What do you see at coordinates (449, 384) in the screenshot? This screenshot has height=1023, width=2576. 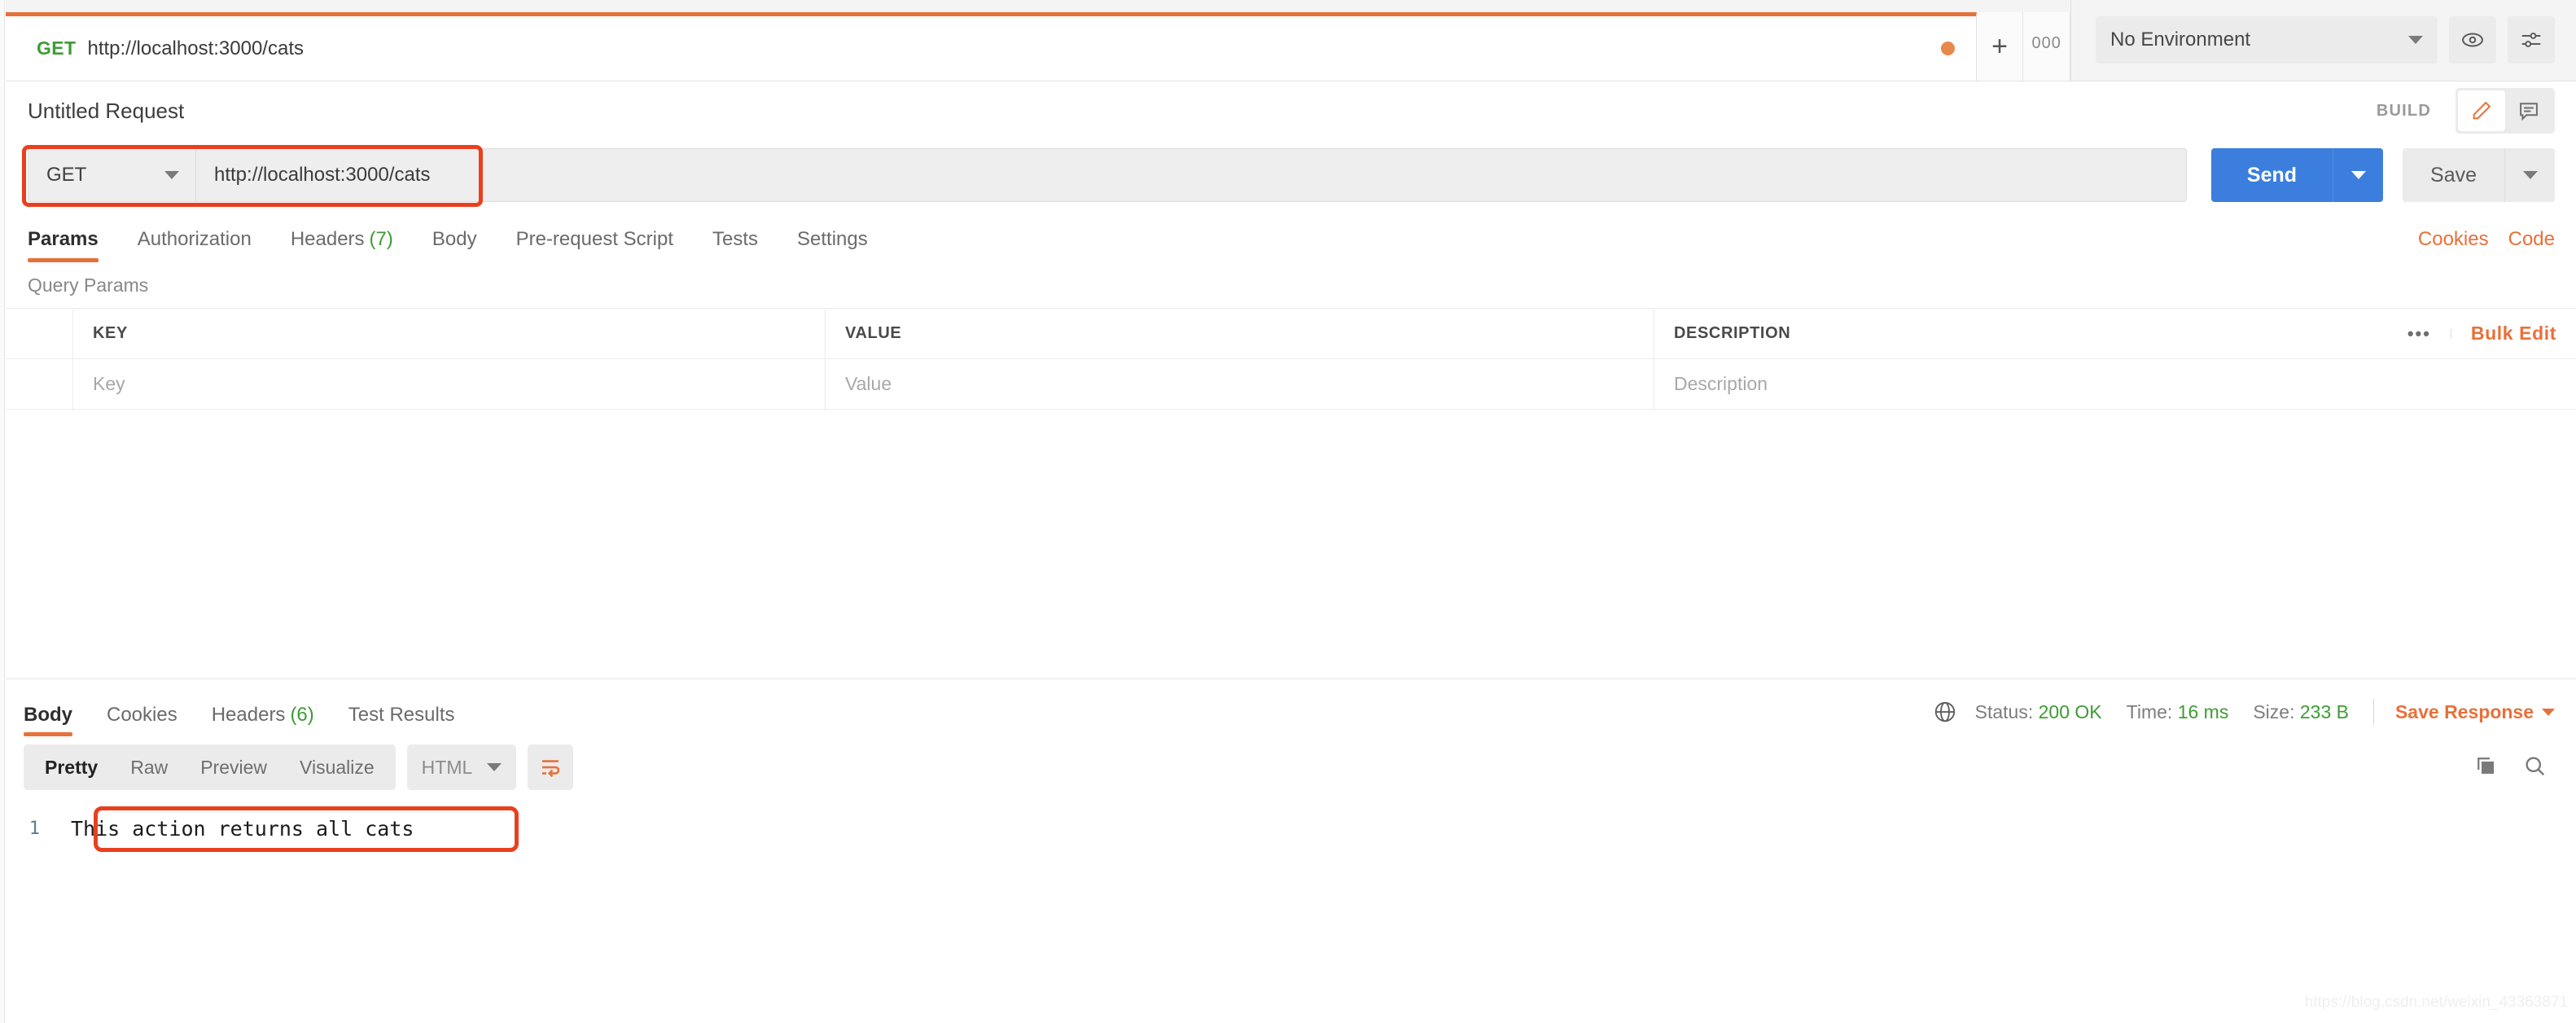 I see `row-key-input: Key` at bounding box center [449, 384].